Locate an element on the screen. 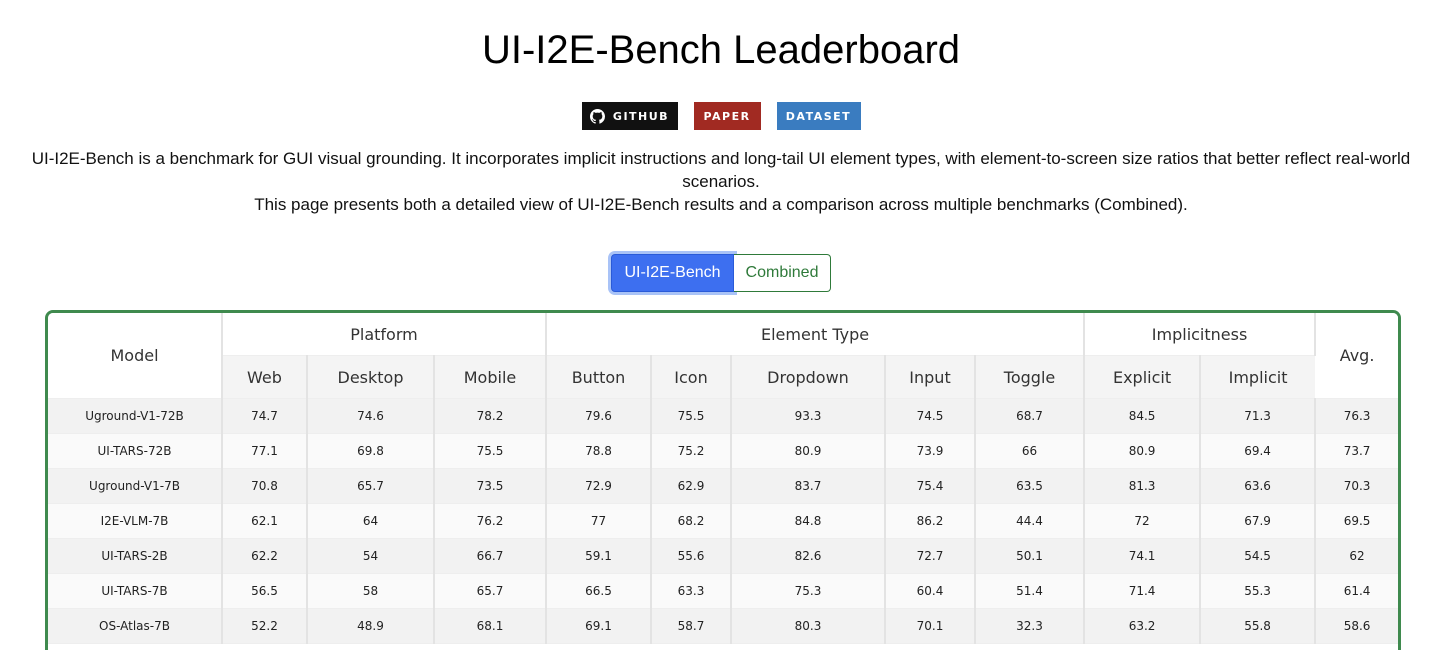  score-cell: 82.6 is located at coordinates (808, 556).